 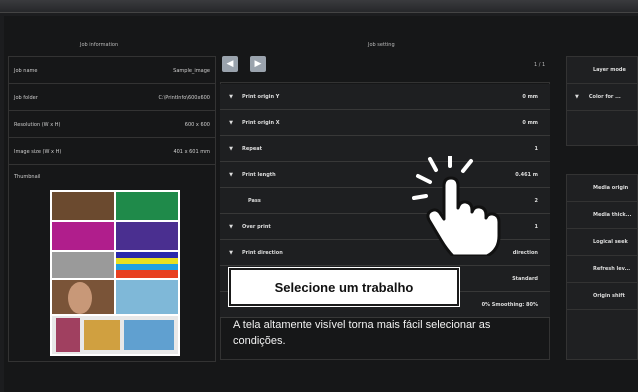 I want to click on prev-page-button: ◀, so click(x=230, y=64).